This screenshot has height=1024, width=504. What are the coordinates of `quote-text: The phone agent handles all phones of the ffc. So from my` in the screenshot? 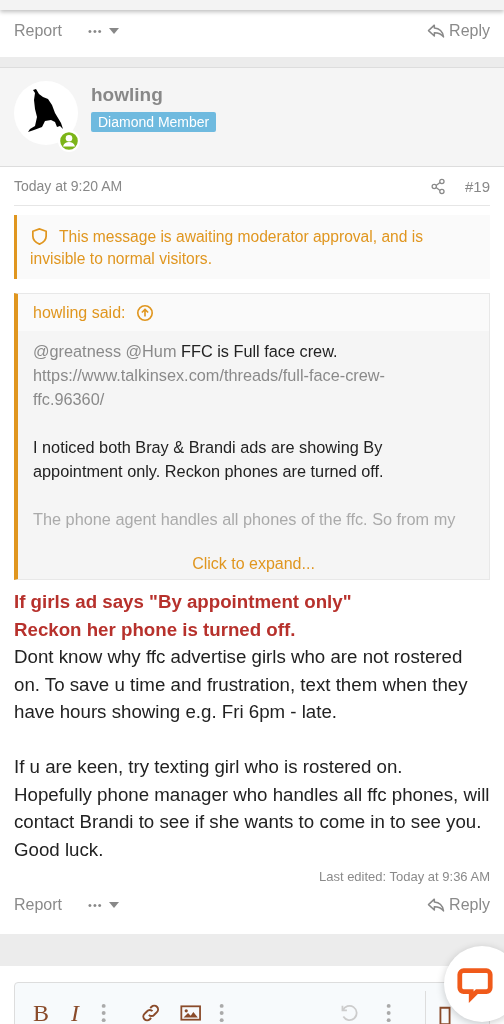 It's located at (244, 519).